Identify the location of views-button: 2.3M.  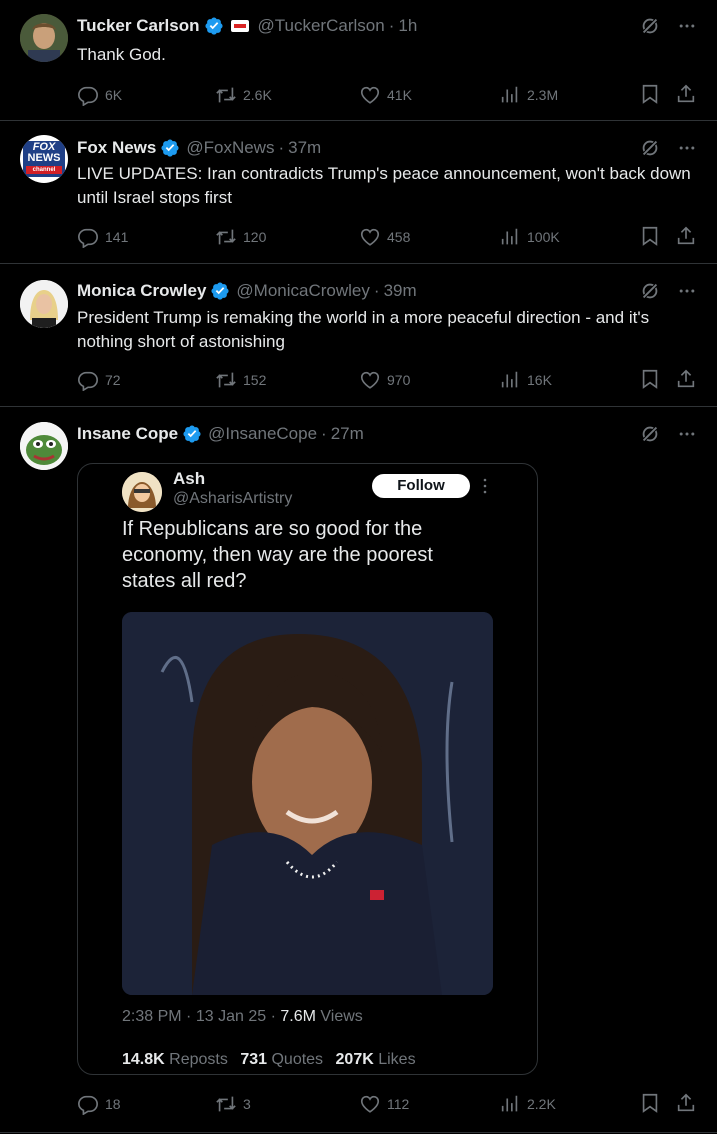
(528, 95).